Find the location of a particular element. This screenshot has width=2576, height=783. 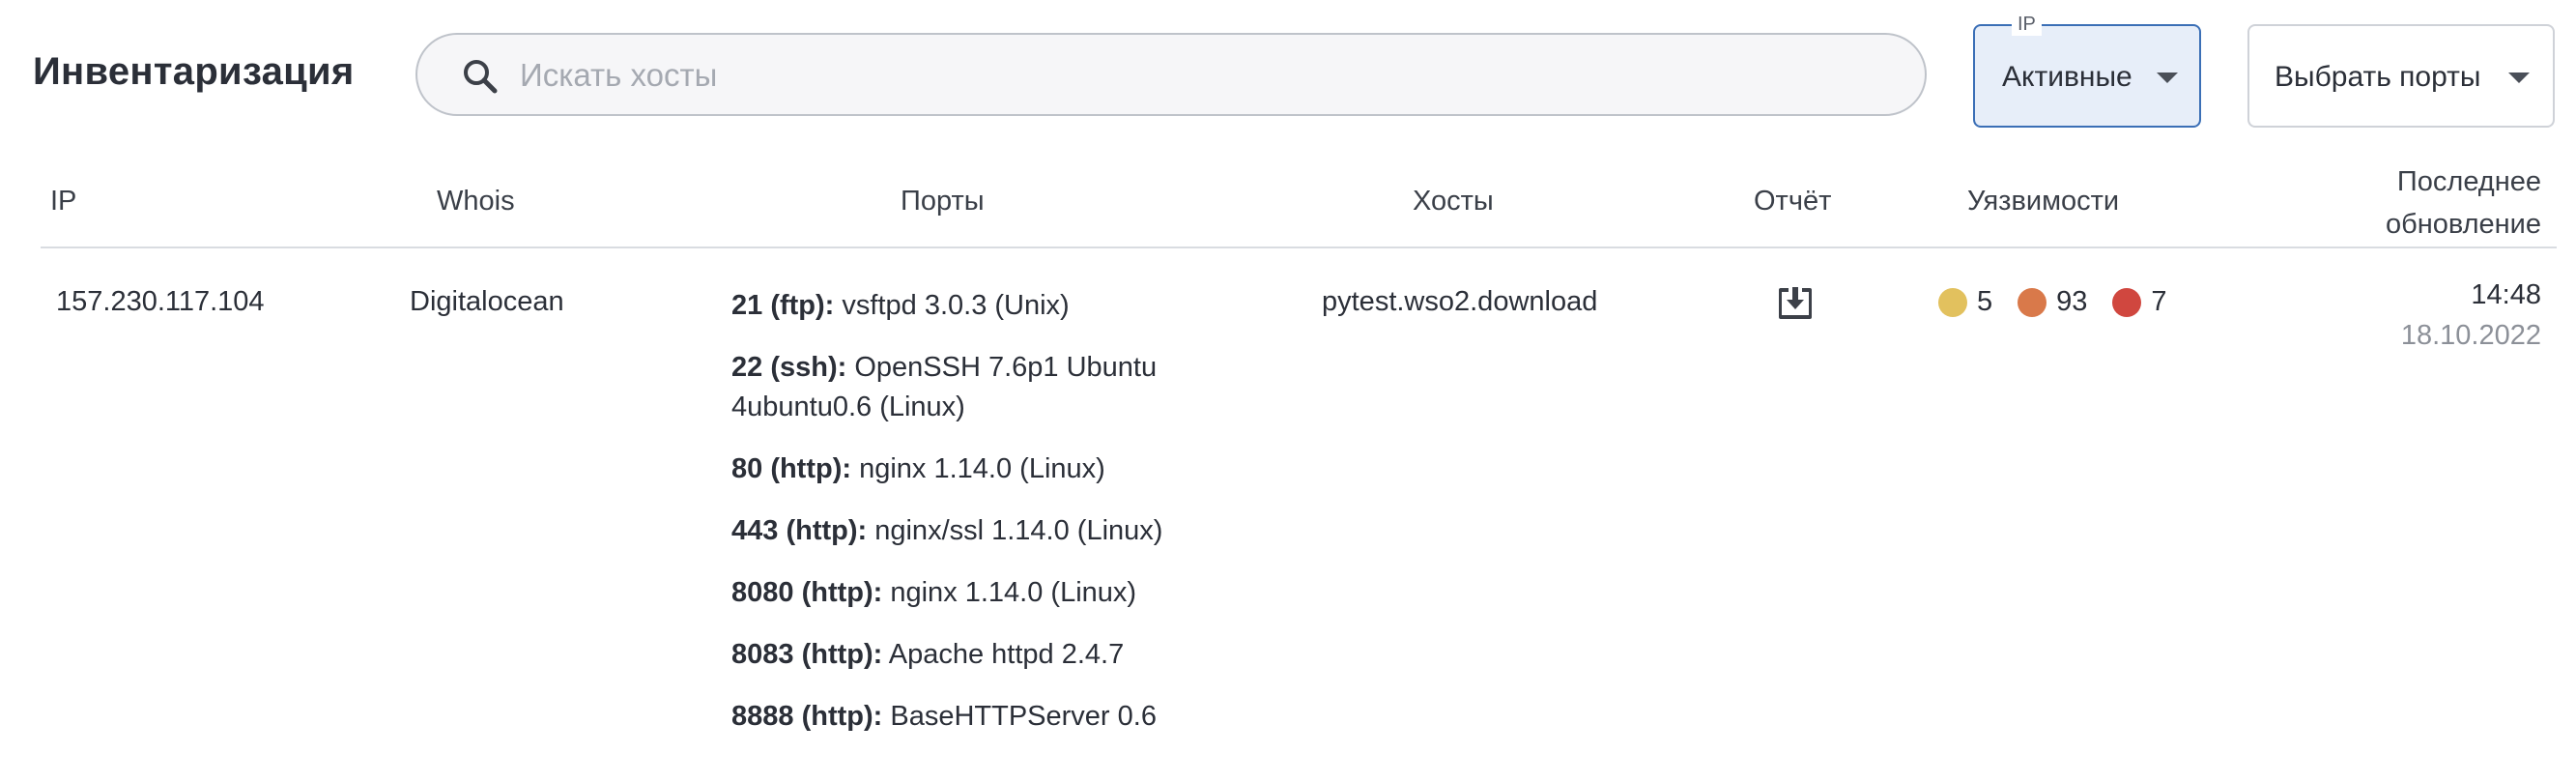

vuln-high-count: 7 is located at coordinates (2159, 302).